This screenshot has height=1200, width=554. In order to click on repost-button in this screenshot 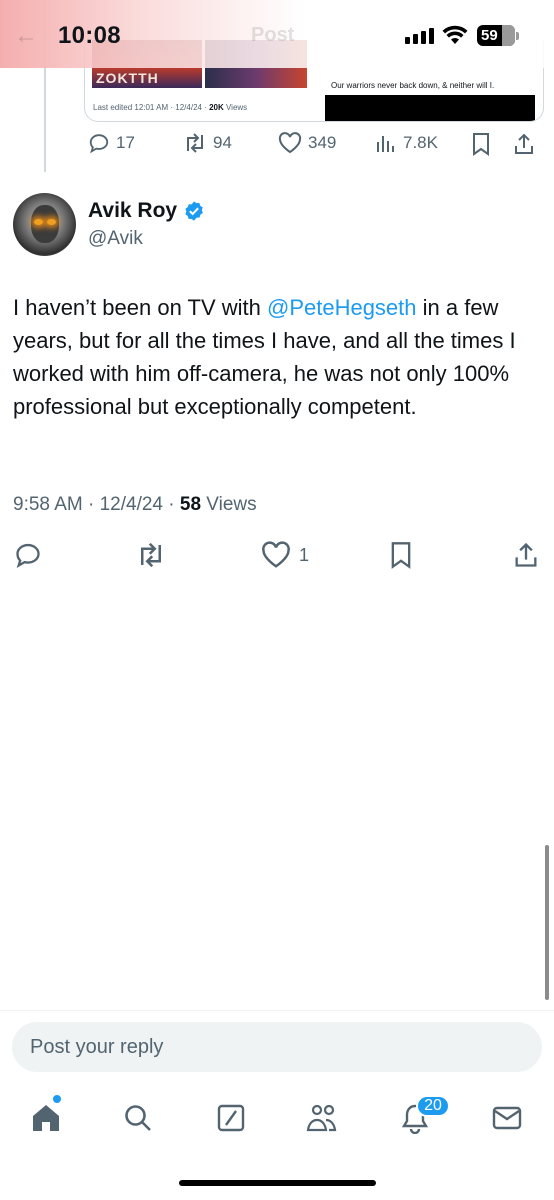, I will do `click(151, 555)`.